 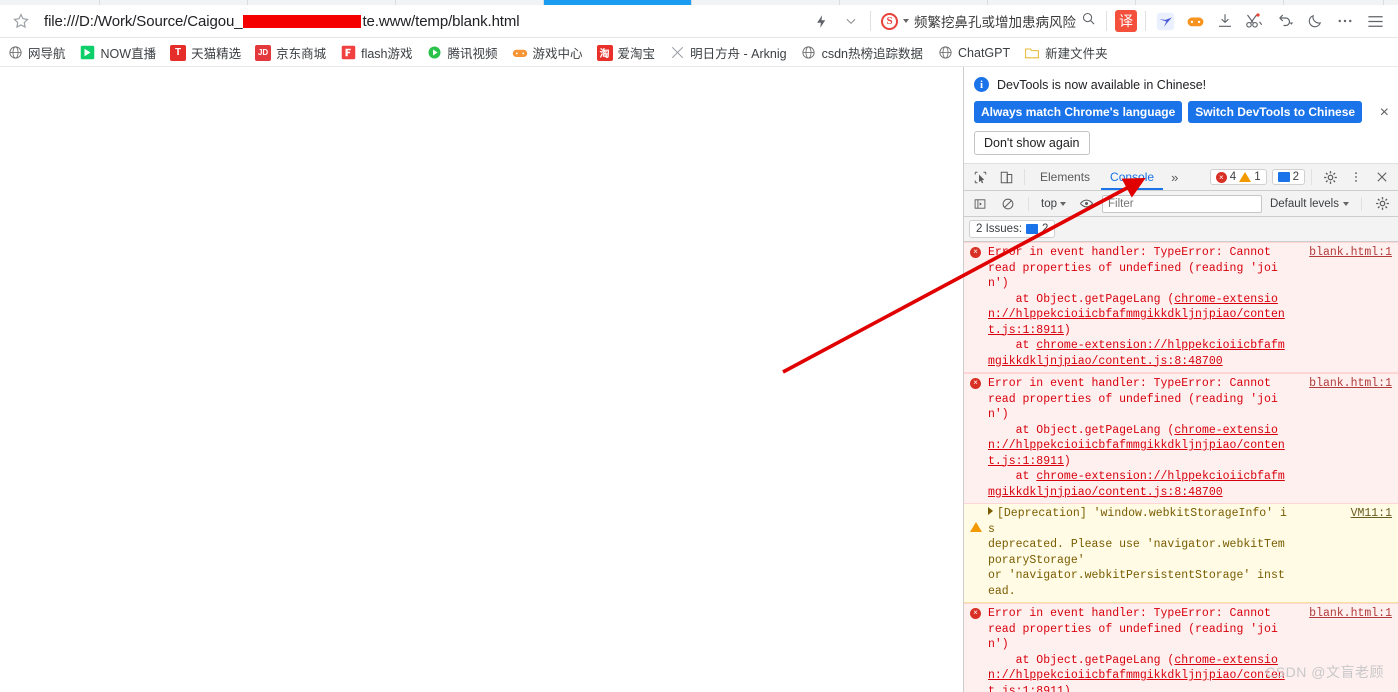 What do you see at coordinates (1283, 177) in the screenshot?
I see `issues-icon` at bounding box center [1283, 177].